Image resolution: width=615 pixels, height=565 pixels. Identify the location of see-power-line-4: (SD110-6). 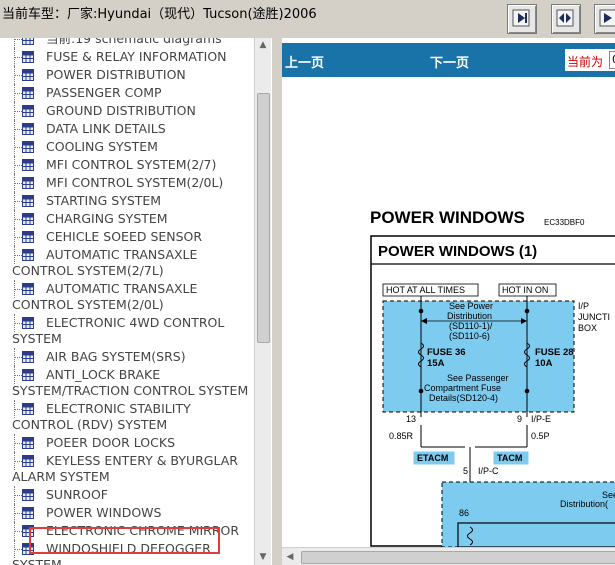
(469, 336).